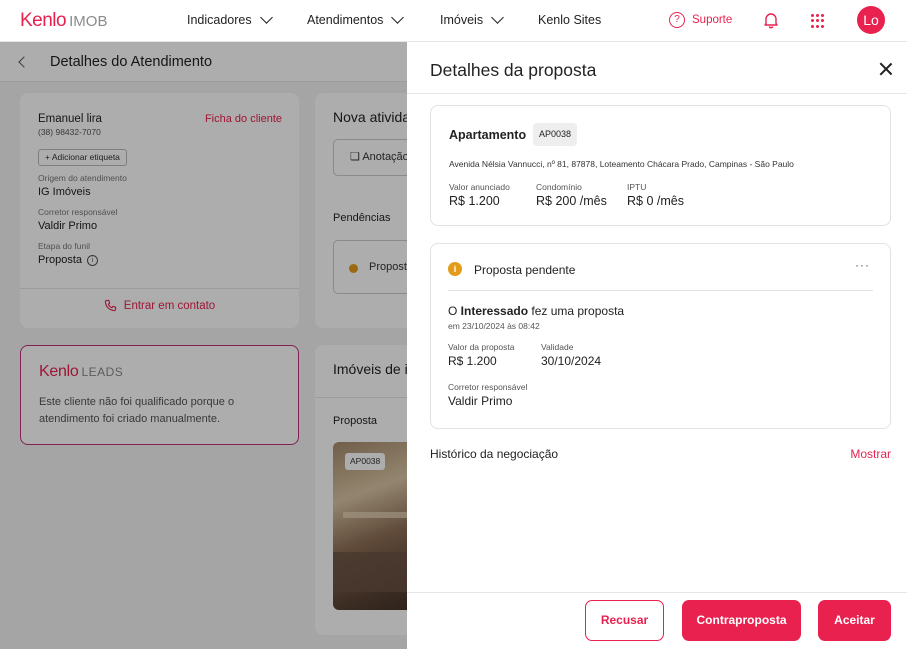  I want to click on kenlo-imob-logo: Kenlo IMOB, so click(63, 21).